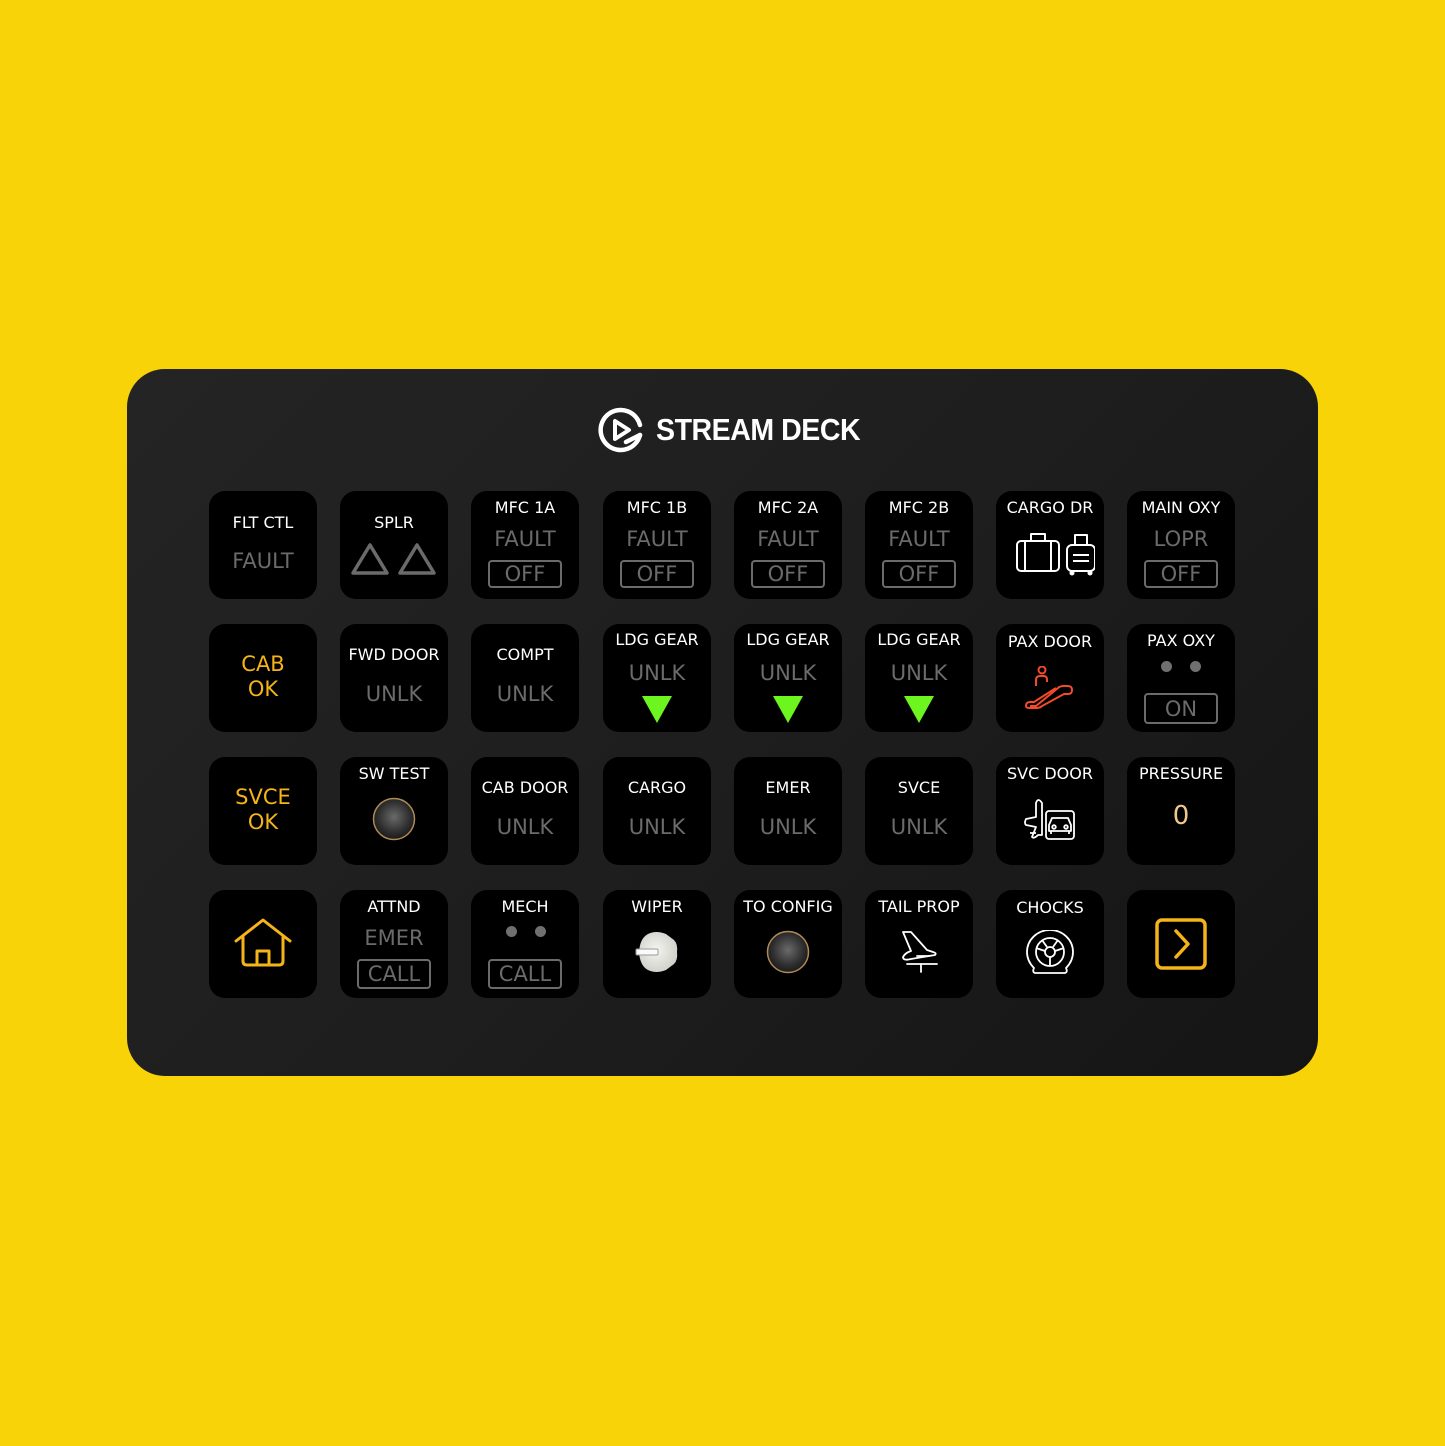 The height and width of the screenshot is (1446, 1445). Describe the element at coordinates (919, 811) in the screenshot. I see `key-svce: SVCE UNLK` at that location.